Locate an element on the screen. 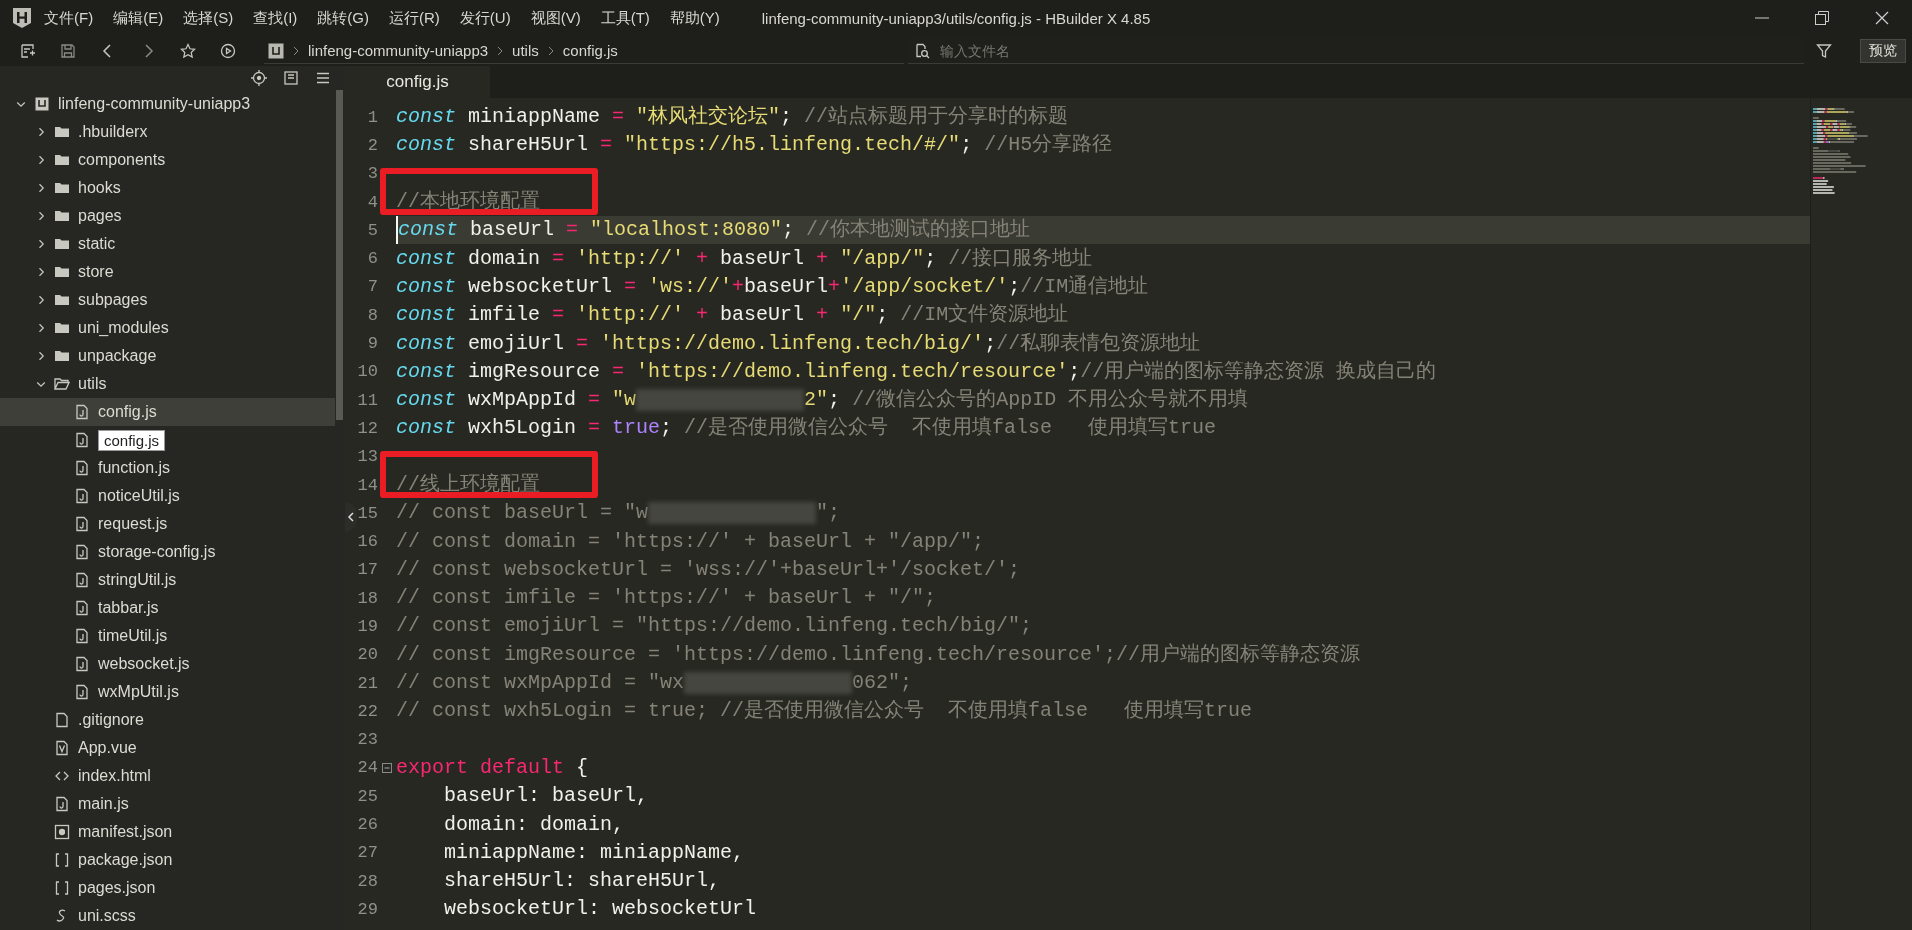  line-number: 15 is located at coordinates (367, 513).